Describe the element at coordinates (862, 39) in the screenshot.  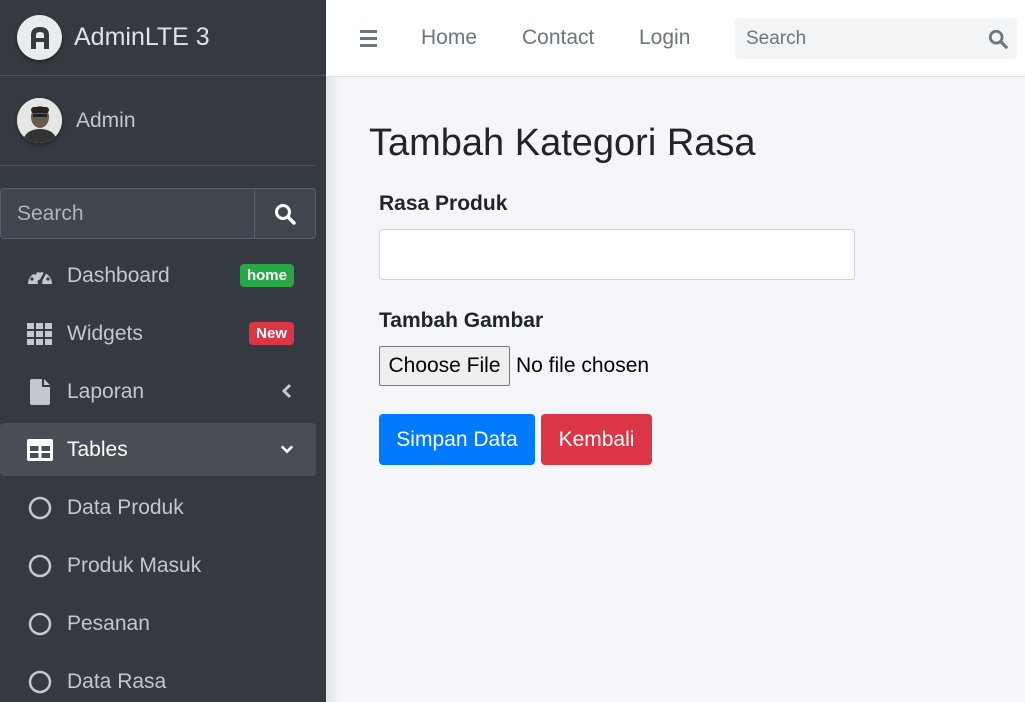
I see `navbar-search-input: Search` at that location.